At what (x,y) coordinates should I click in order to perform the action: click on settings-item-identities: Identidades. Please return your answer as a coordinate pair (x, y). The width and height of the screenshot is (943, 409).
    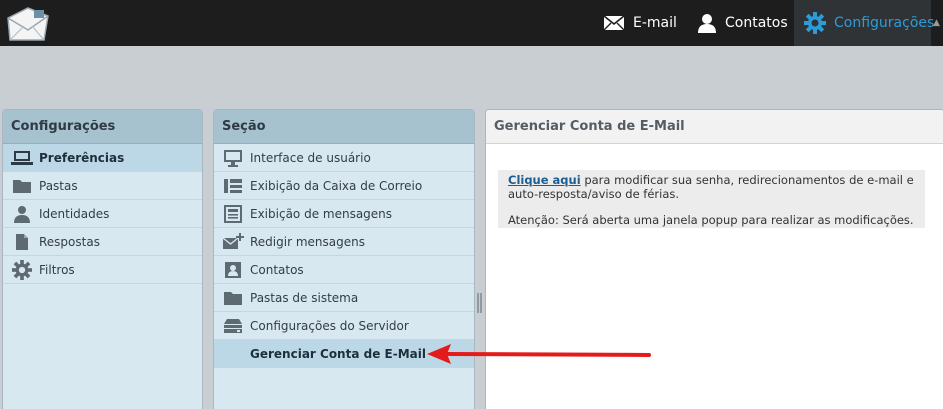
    Looking at the image, I should click on (102, 214).